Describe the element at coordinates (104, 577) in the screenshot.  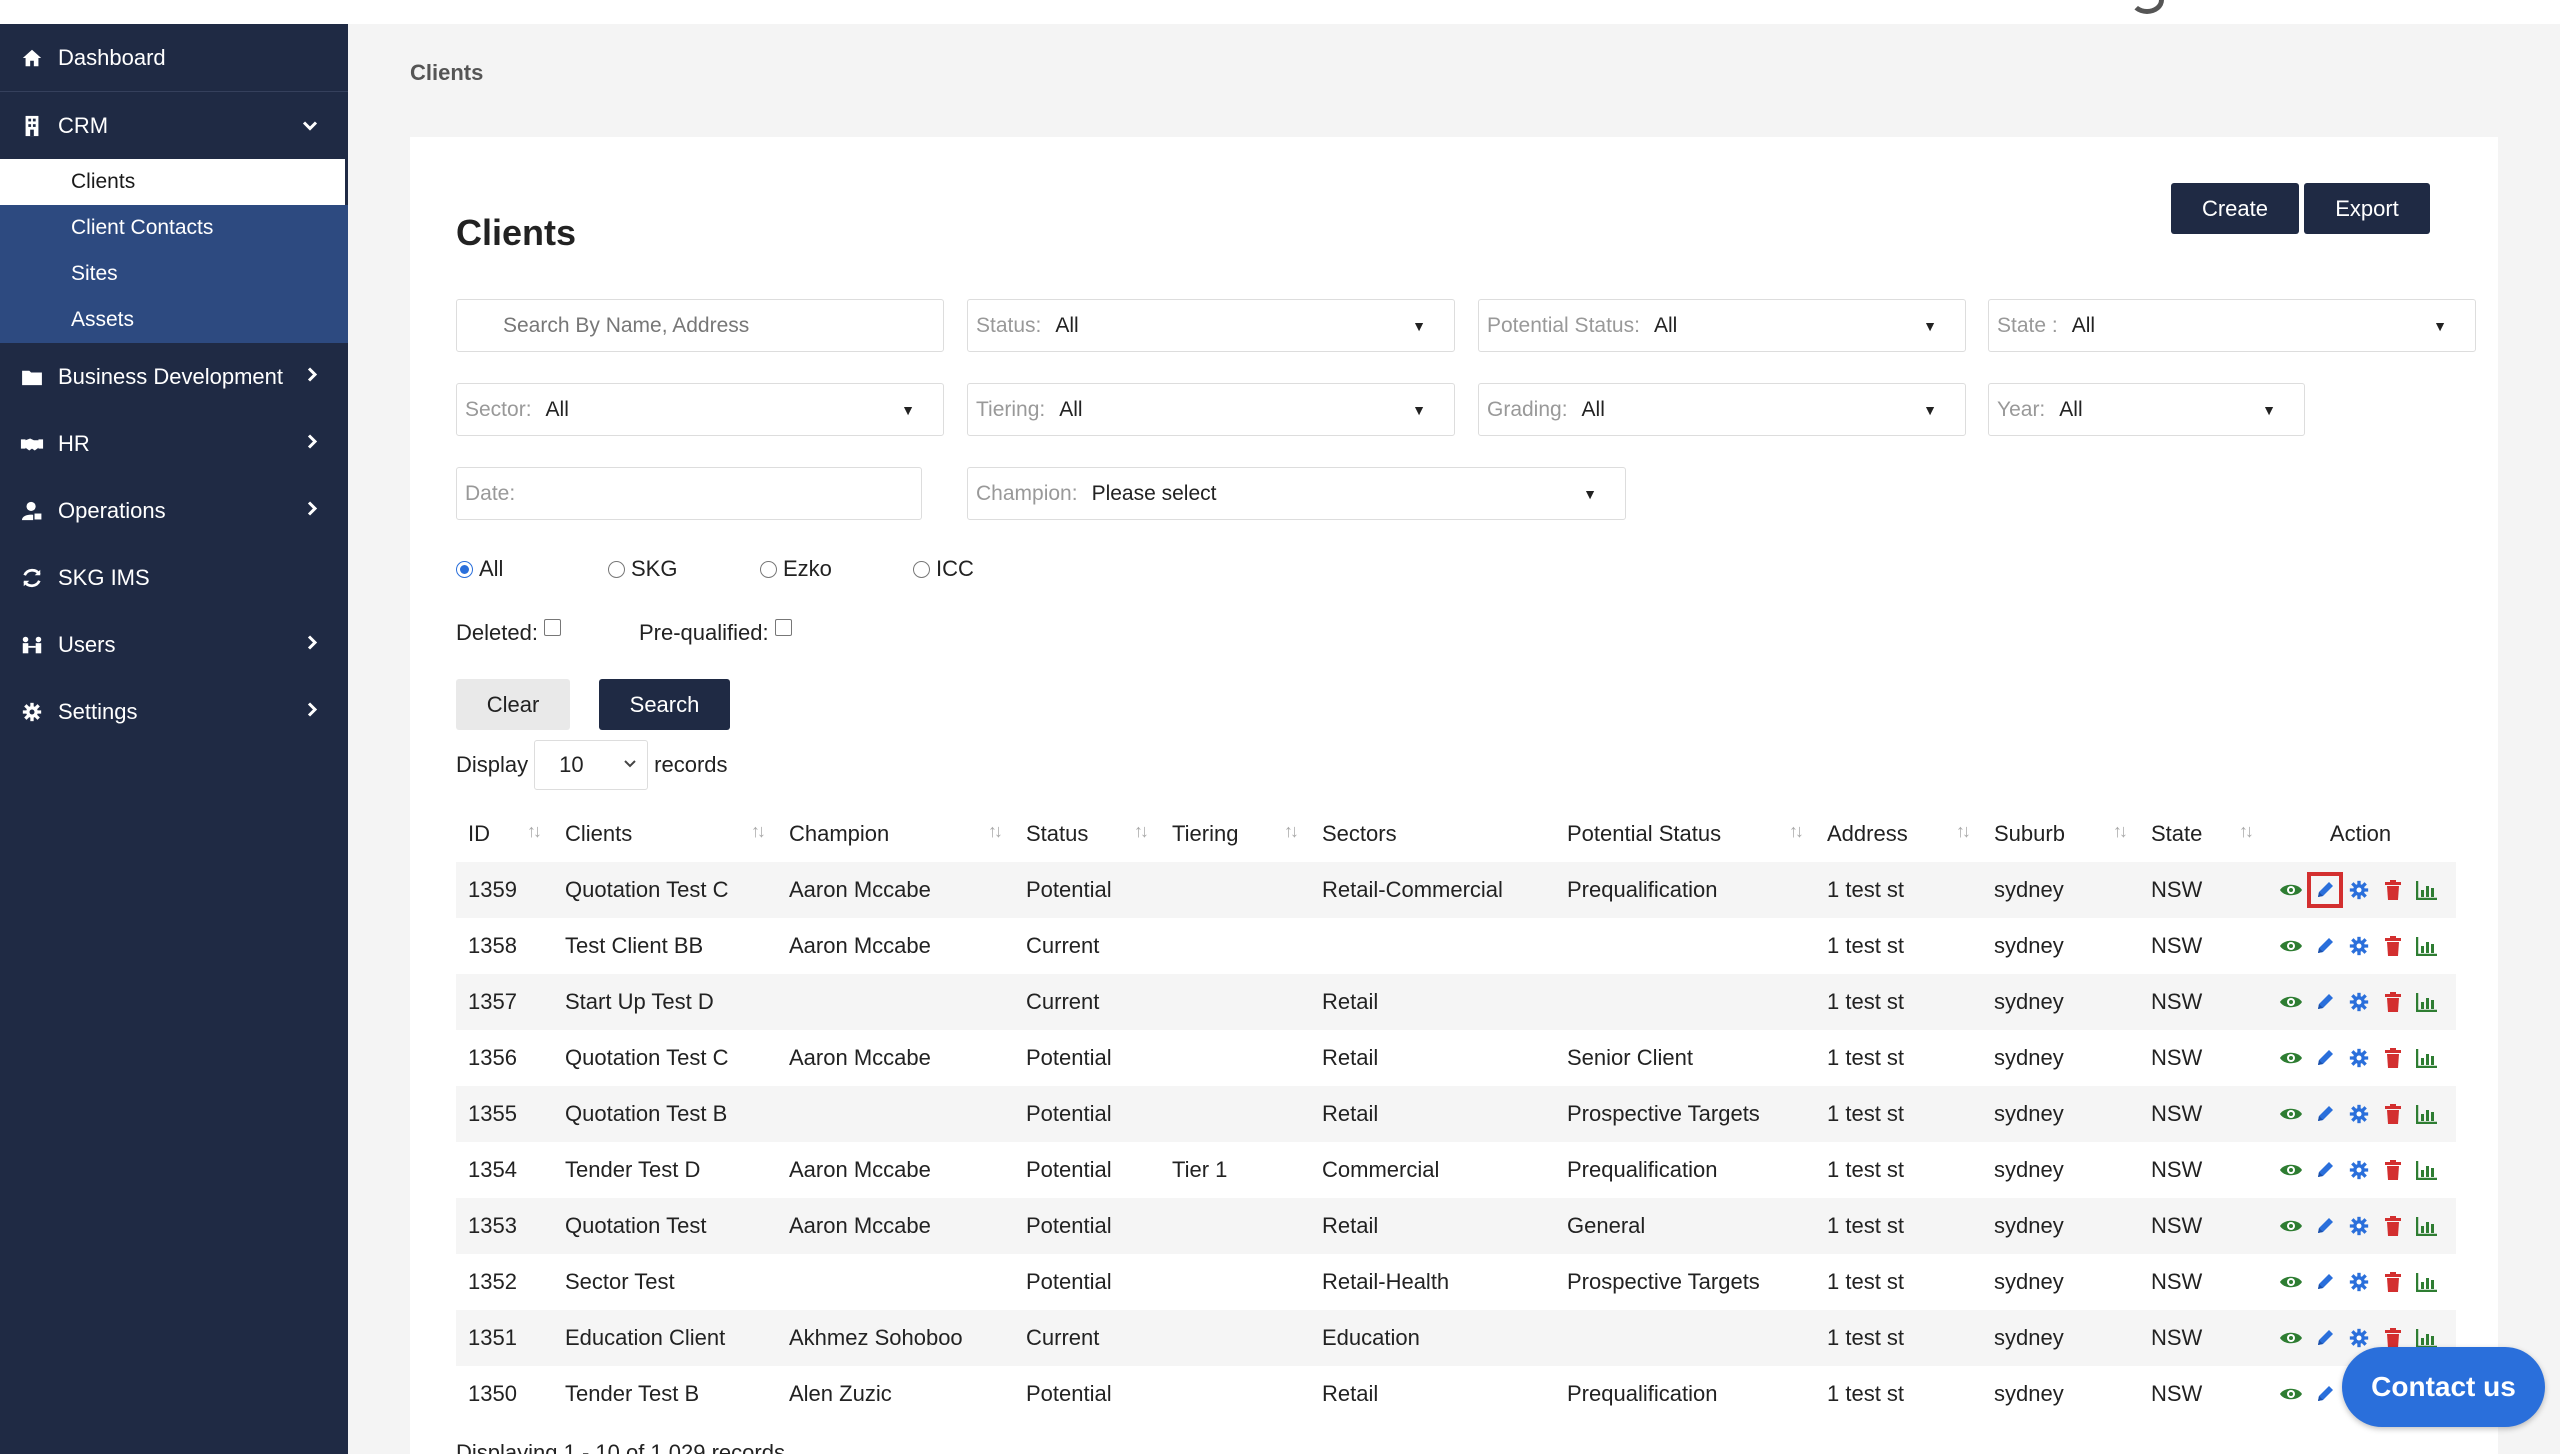
I see `sidebar-item-label: SKG IMS` at that location.